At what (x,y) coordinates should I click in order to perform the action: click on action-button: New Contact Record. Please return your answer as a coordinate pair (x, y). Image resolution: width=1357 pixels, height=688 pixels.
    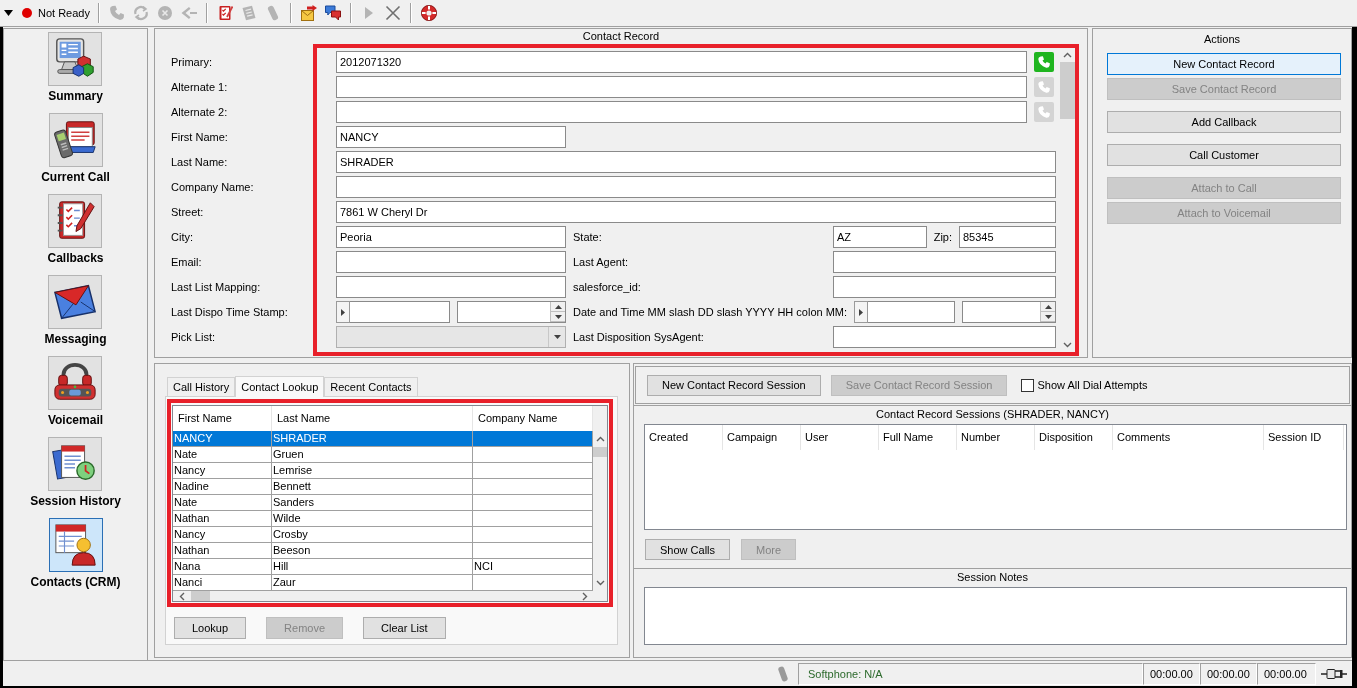
    Looking at the image, I should click on (1224, 64).